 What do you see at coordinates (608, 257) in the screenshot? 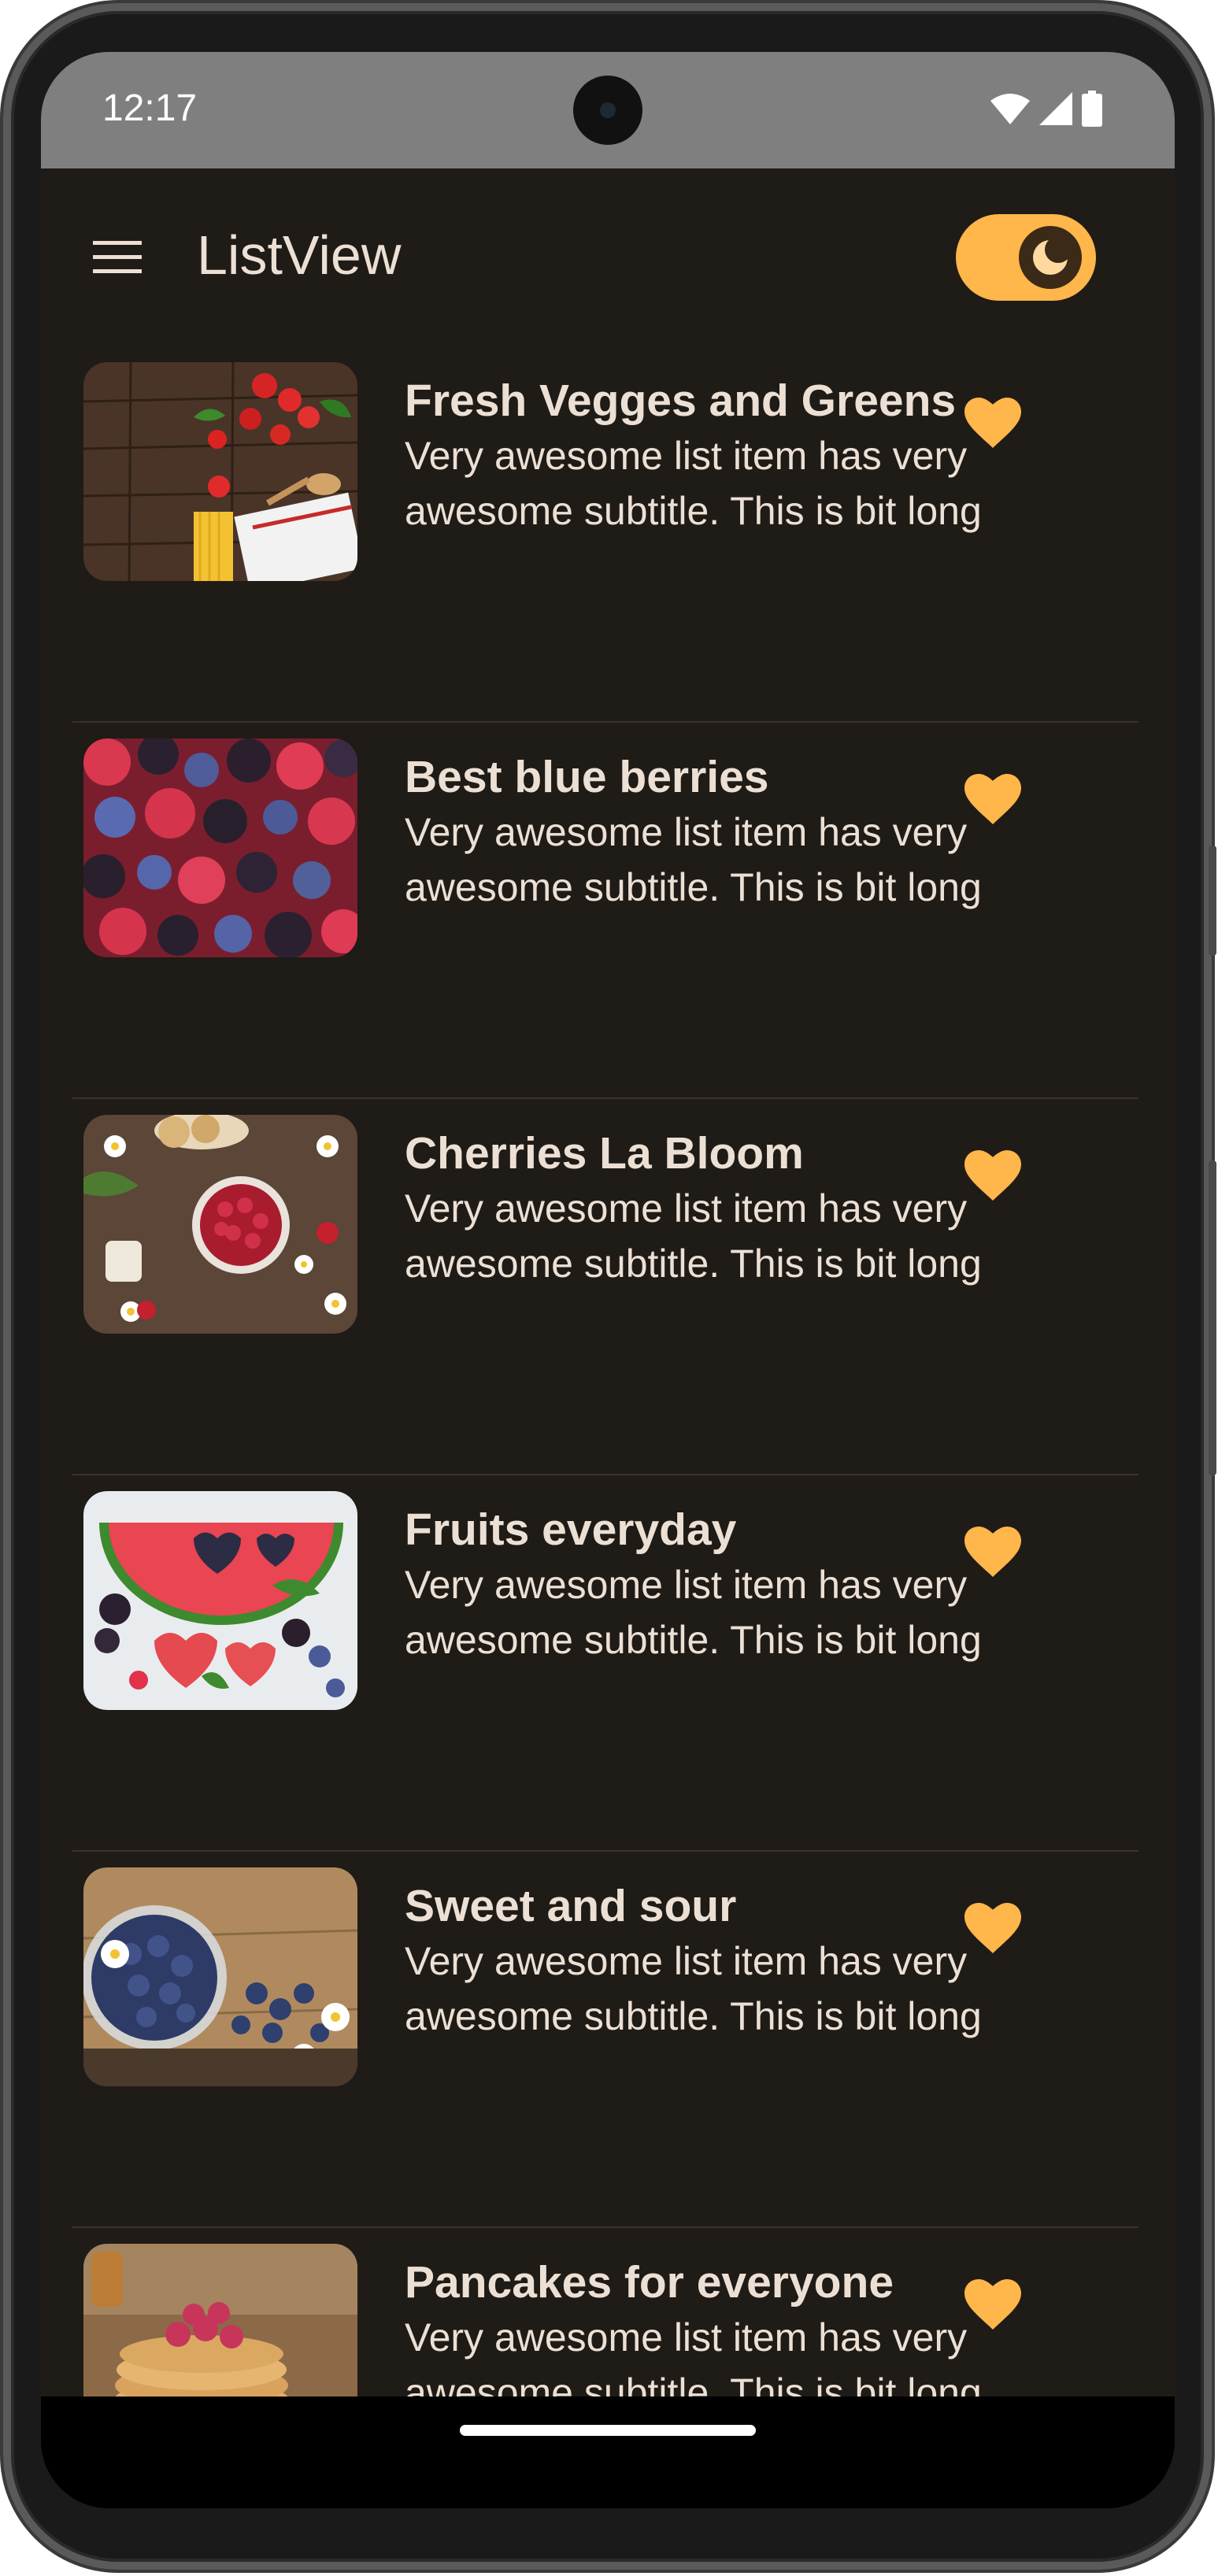
I see `app-bar: ListView` at bounding box center [608, 257].